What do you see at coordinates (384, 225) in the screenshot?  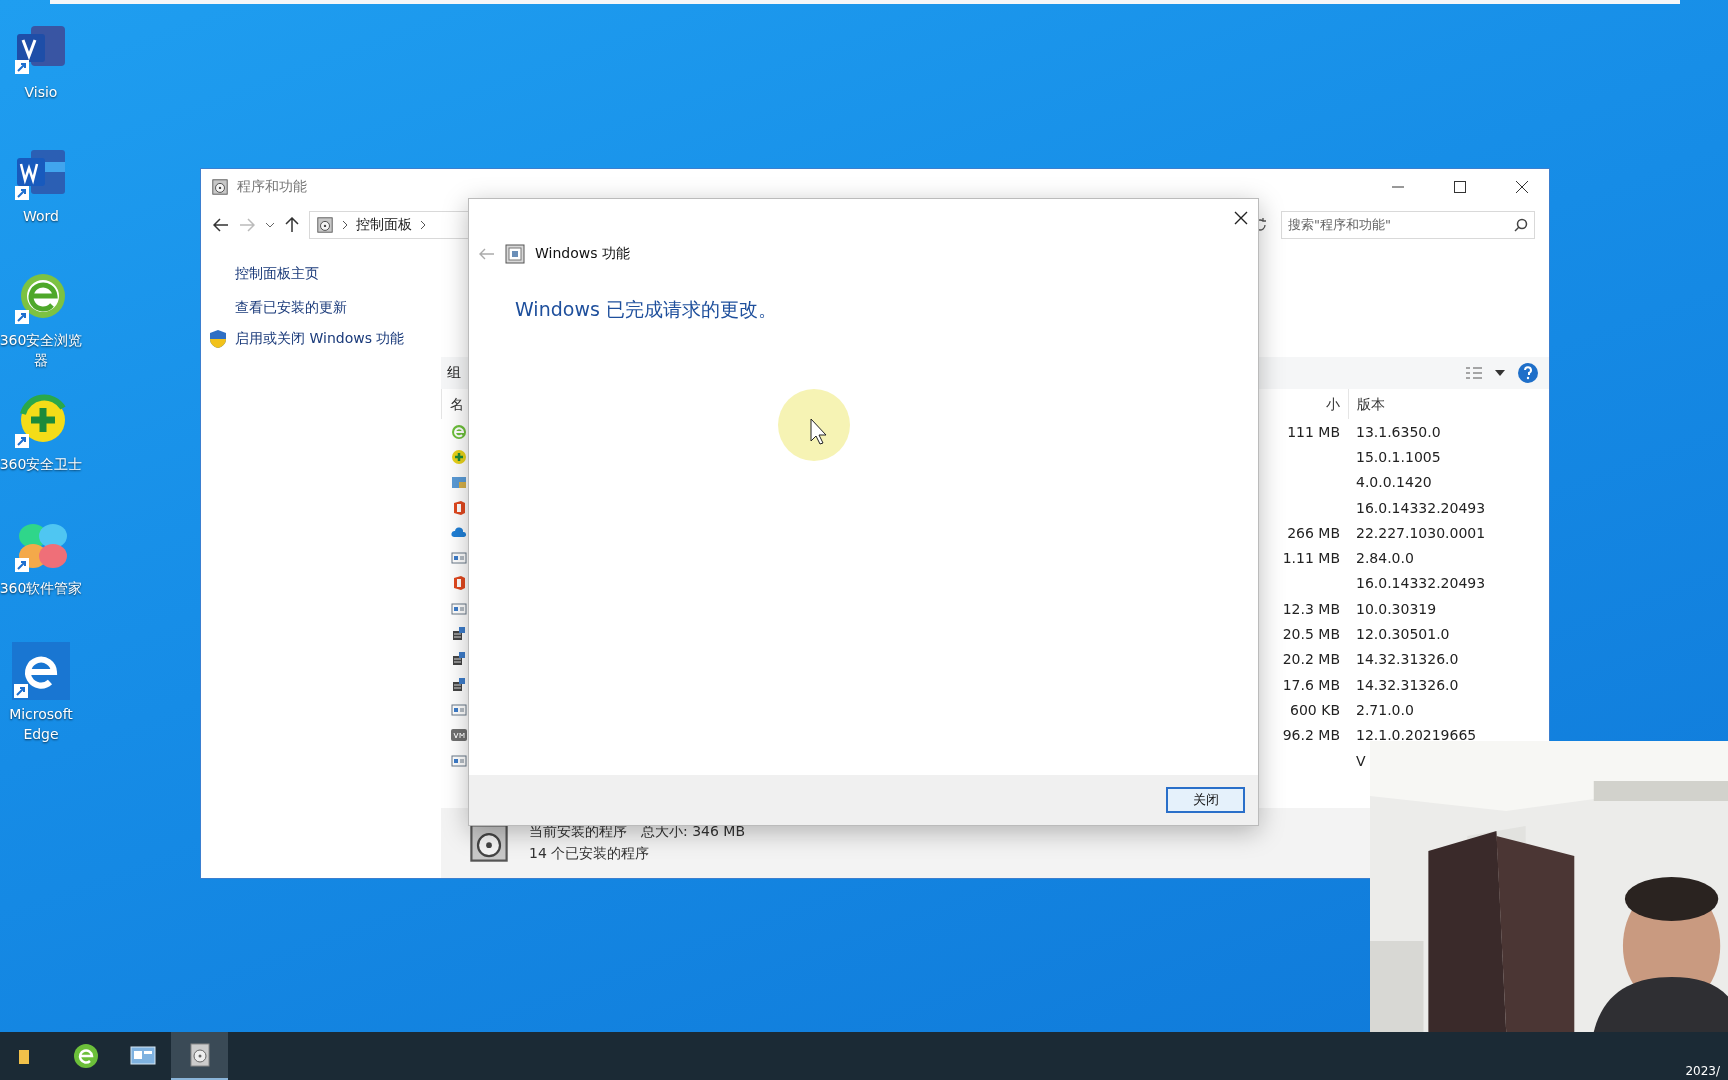 I see `breadcrumb-item: 控制面板` at bounding box center [384, 225].